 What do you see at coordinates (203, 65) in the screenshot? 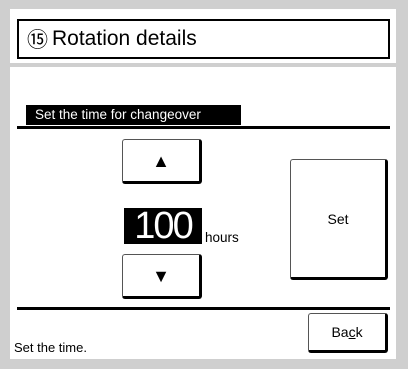
I see `title-separator` at bounding box center [203, 65].